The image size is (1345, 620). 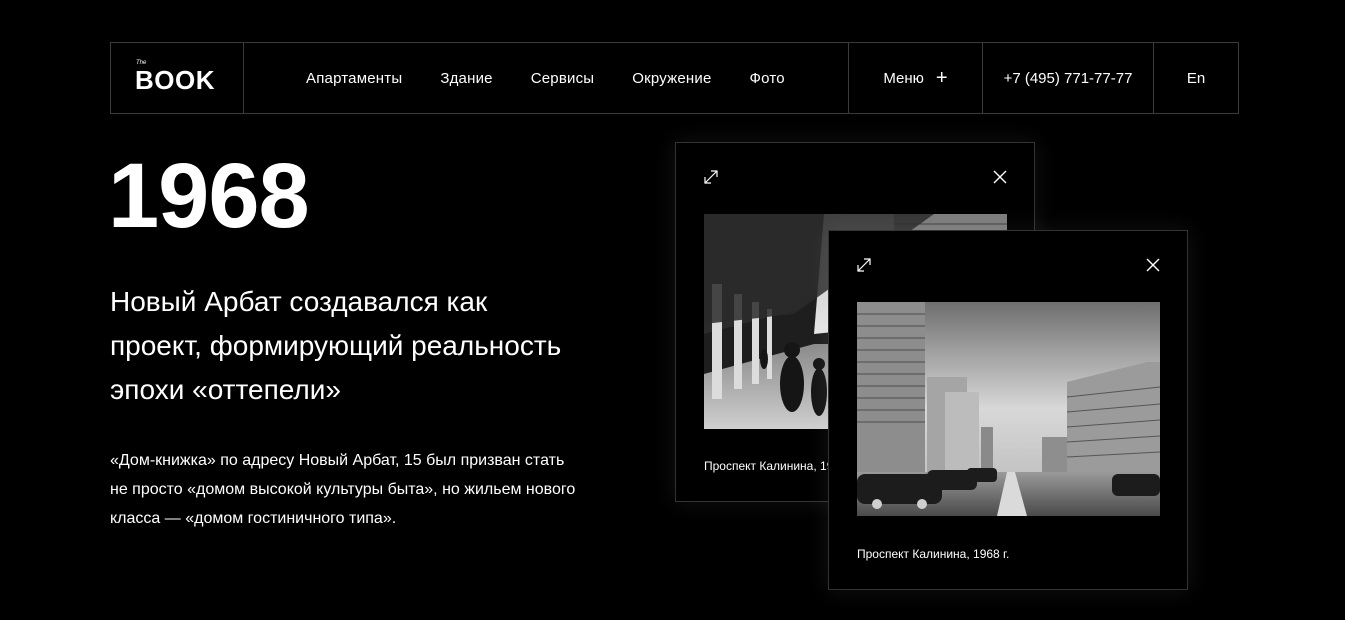 I want to click on nav-link-photo: Фото, so click(x=767, y=78).